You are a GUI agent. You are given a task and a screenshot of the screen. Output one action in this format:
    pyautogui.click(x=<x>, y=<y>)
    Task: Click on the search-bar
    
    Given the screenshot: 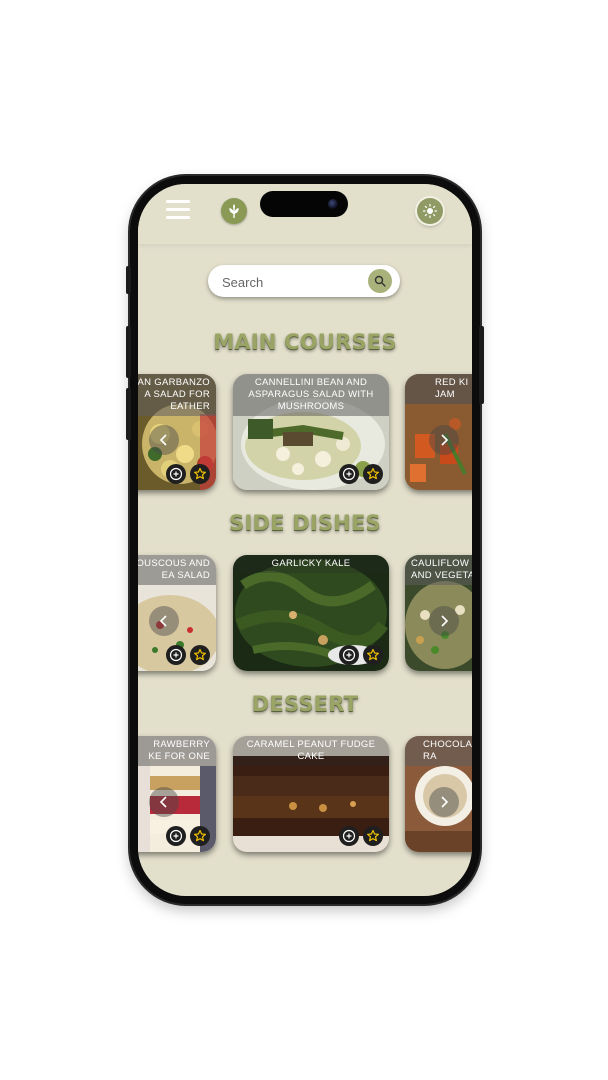 What is the action you would take?
    pyautogui.click(x=304, y=281)
    